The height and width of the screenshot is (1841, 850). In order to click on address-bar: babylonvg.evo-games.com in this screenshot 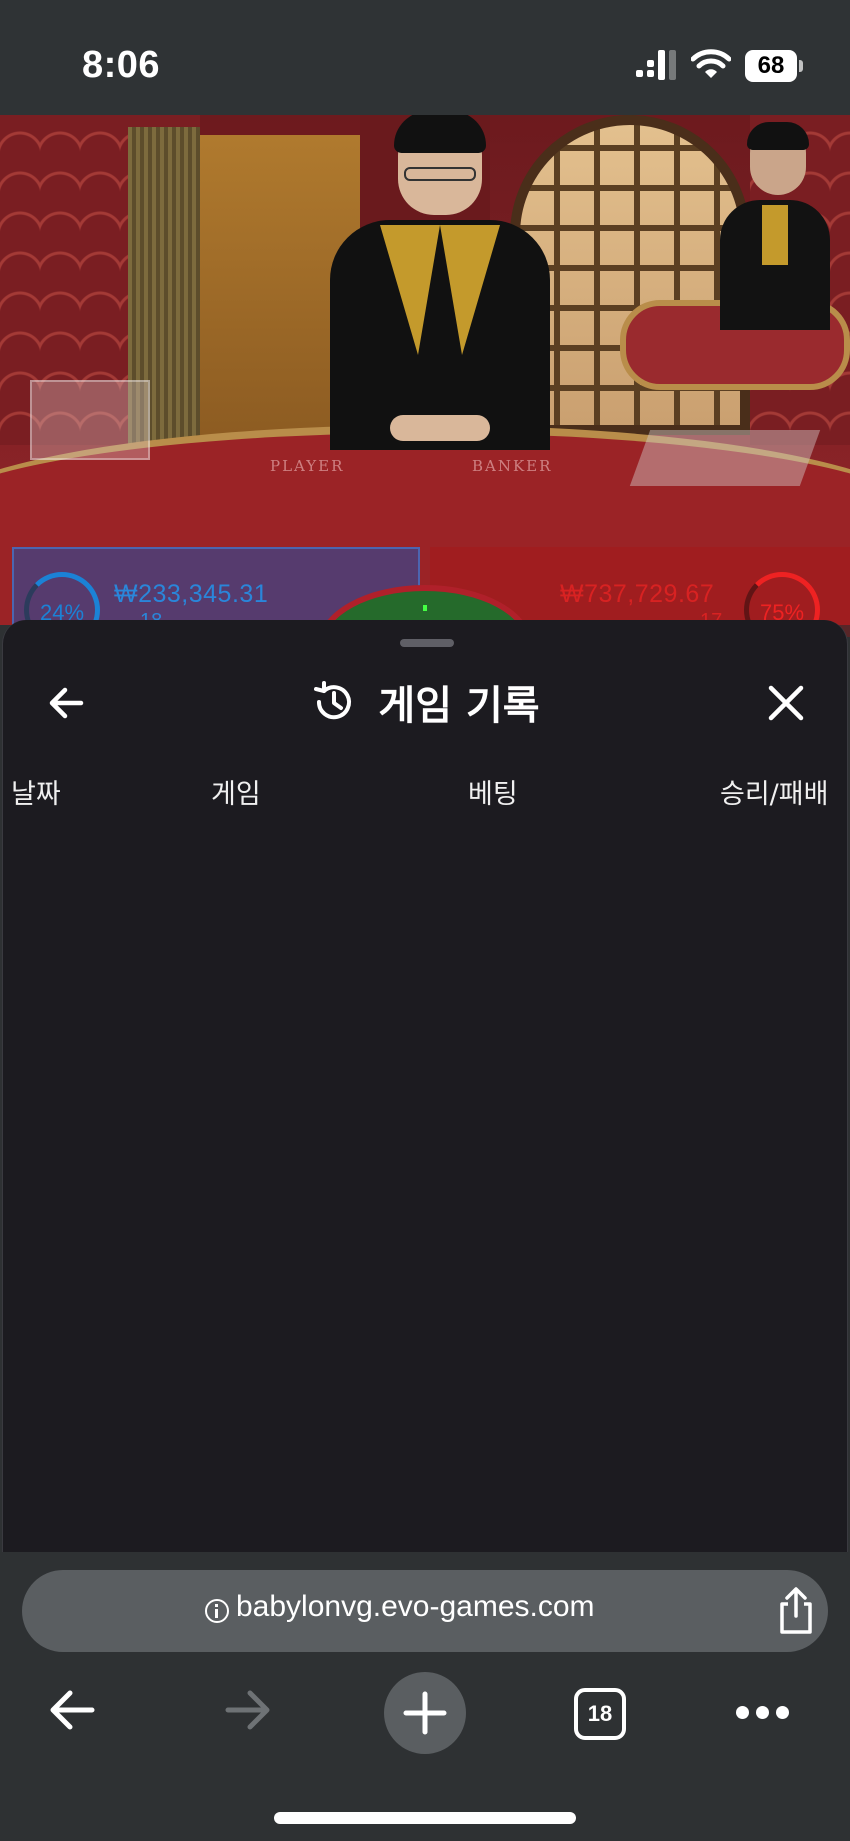, I will do `click(425, 1611)`.